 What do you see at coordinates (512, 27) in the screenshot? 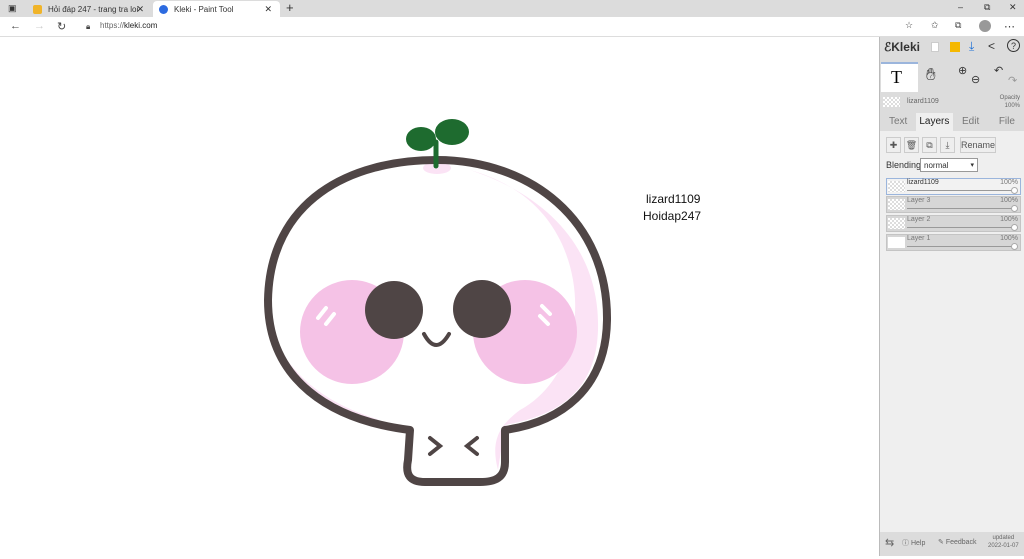
I see `address-bar-row: ← → ↻ 🔒︎ https://kleki.com ☆ ✩ ⧉ ⋯` at bounding box center [512, 27].